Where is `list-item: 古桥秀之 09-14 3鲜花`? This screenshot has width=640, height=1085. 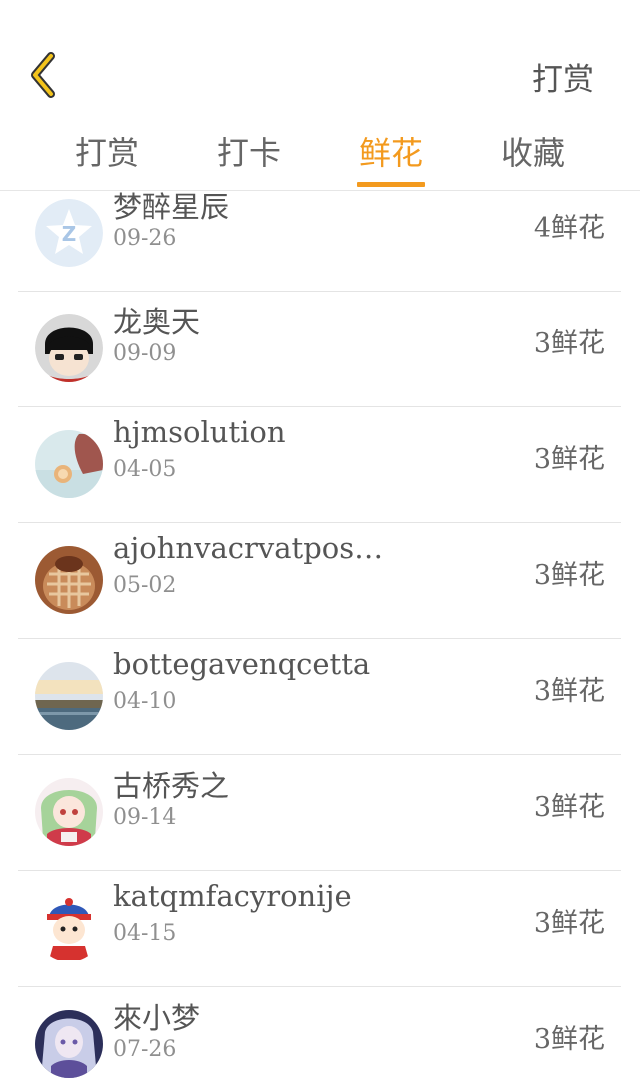
list-item: 古桥秀之 09-14 3鲜花 is located at coordinates (319, 813).